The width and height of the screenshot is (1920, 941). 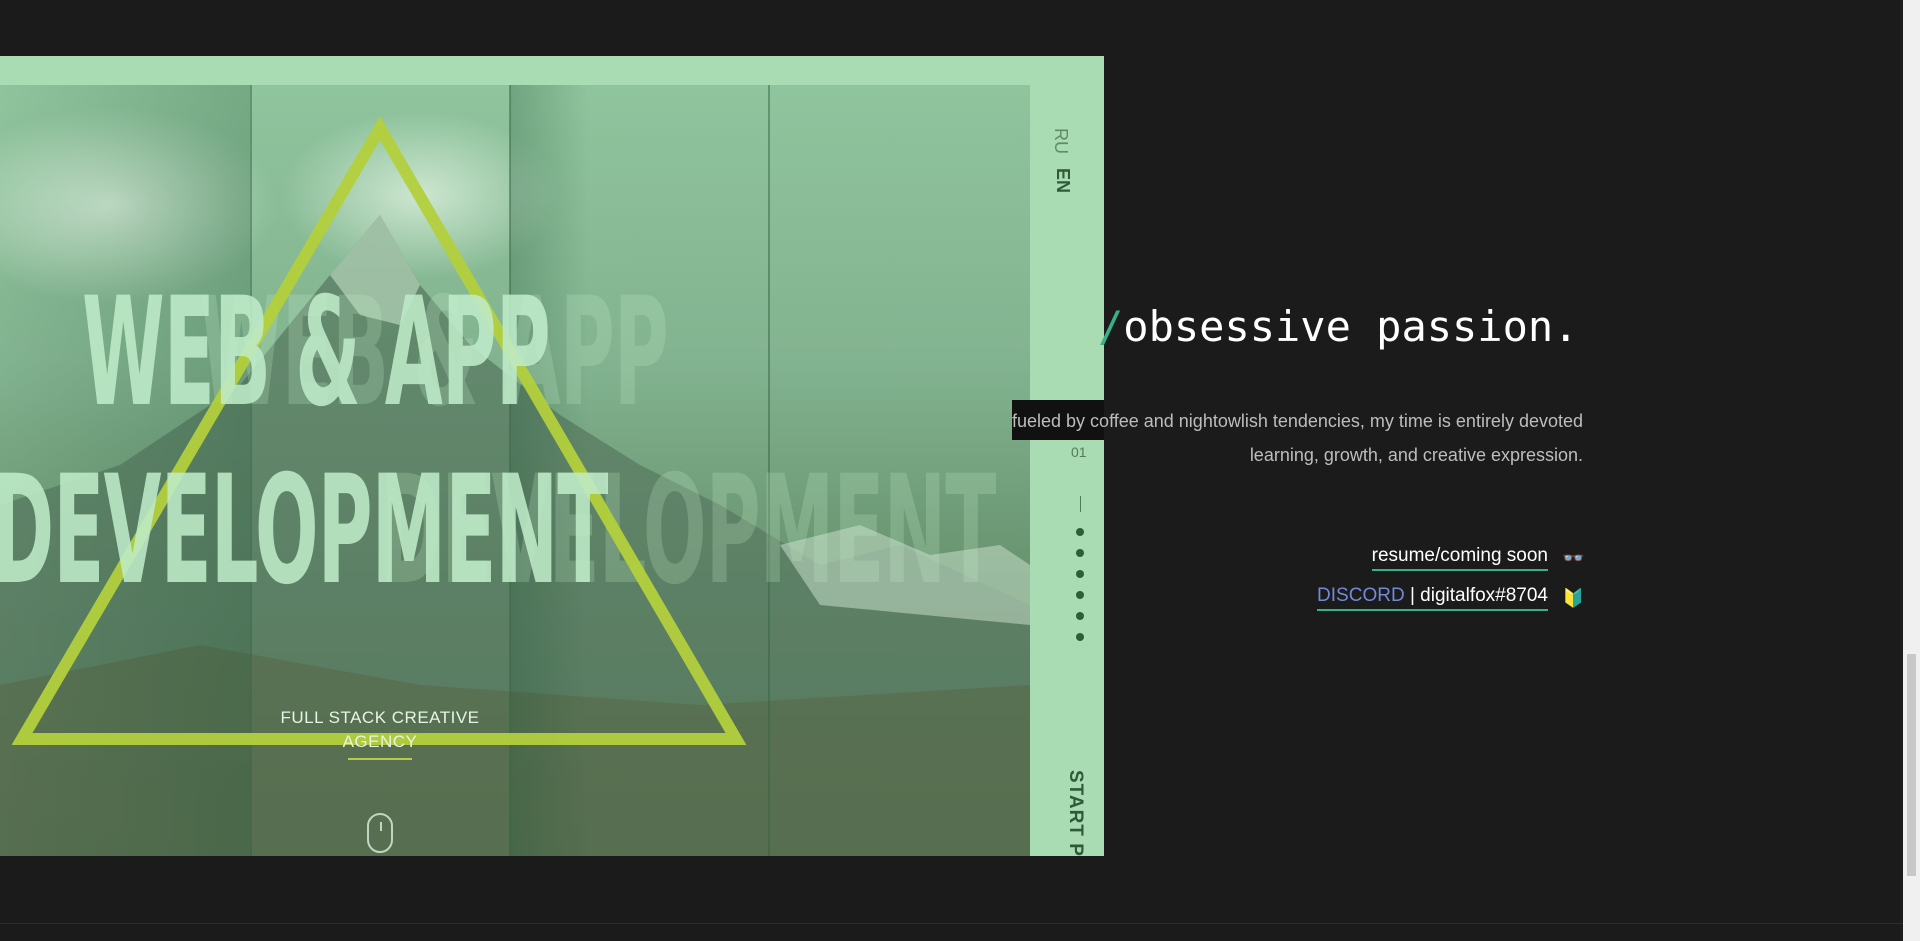 What do you see at coordinates (1080, 504) in the screenshot?
I see `counter-divider` at bounding box center [1080, 504].